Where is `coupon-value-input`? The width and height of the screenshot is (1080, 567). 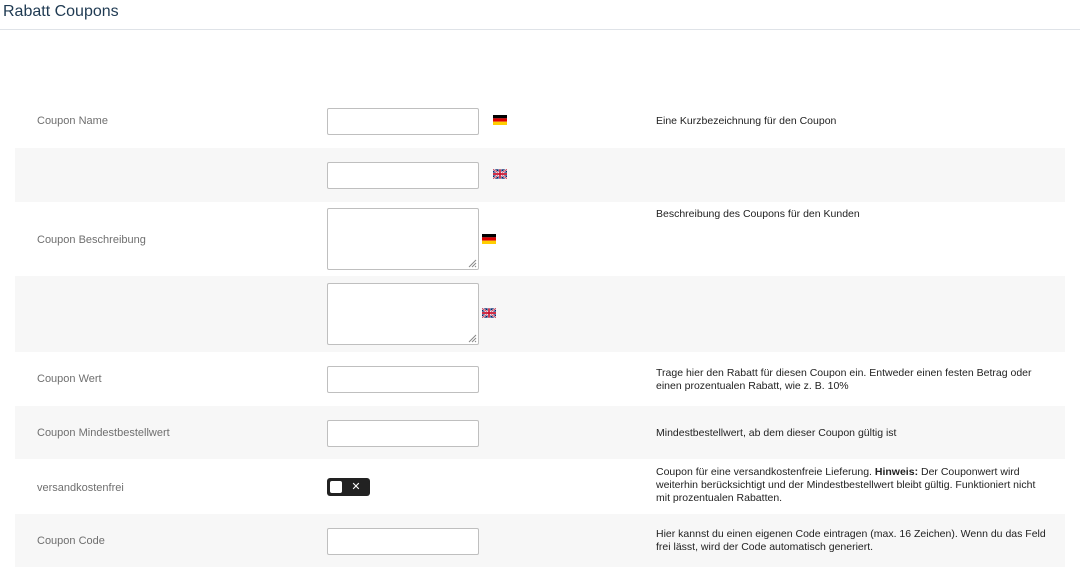 coupon-value-input is located at coordinates (403, 379).